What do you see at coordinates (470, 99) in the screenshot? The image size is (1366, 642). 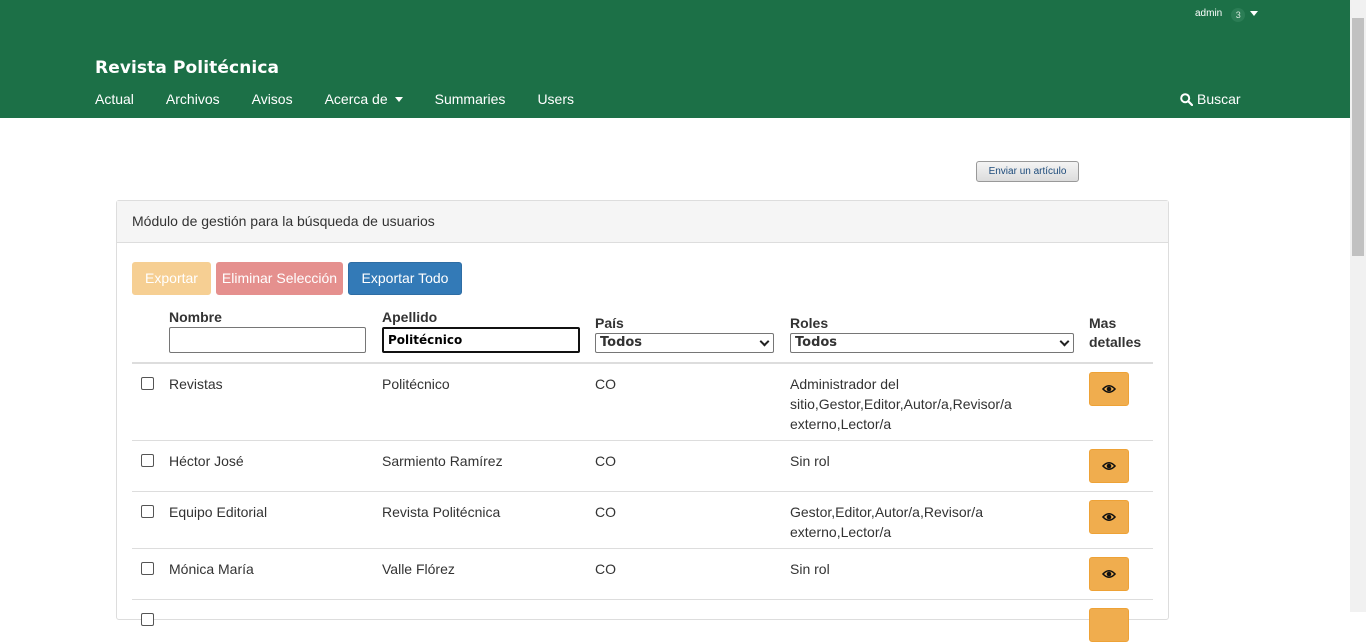 I see `nav-item-summaries: Summaries` at bounding box center [470, 99].